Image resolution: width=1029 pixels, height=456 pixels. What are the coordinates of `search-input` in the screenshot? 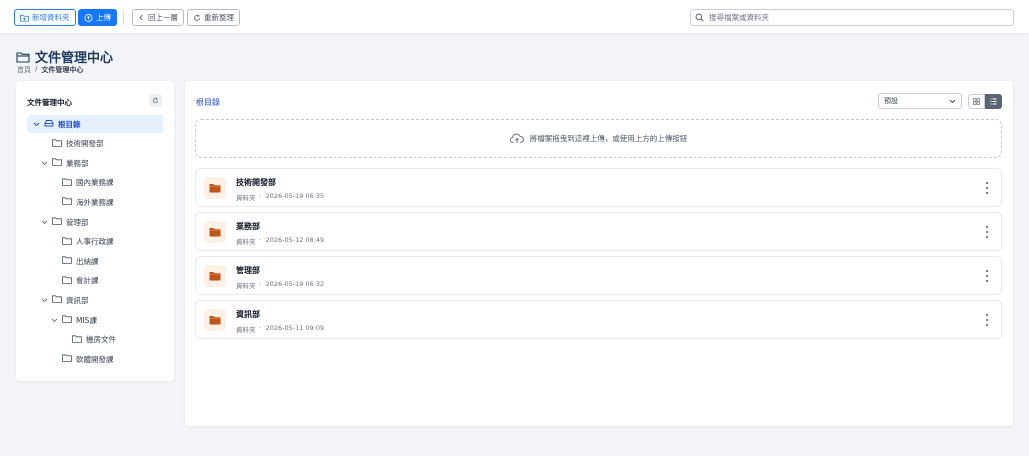 It's located at (854, 17).